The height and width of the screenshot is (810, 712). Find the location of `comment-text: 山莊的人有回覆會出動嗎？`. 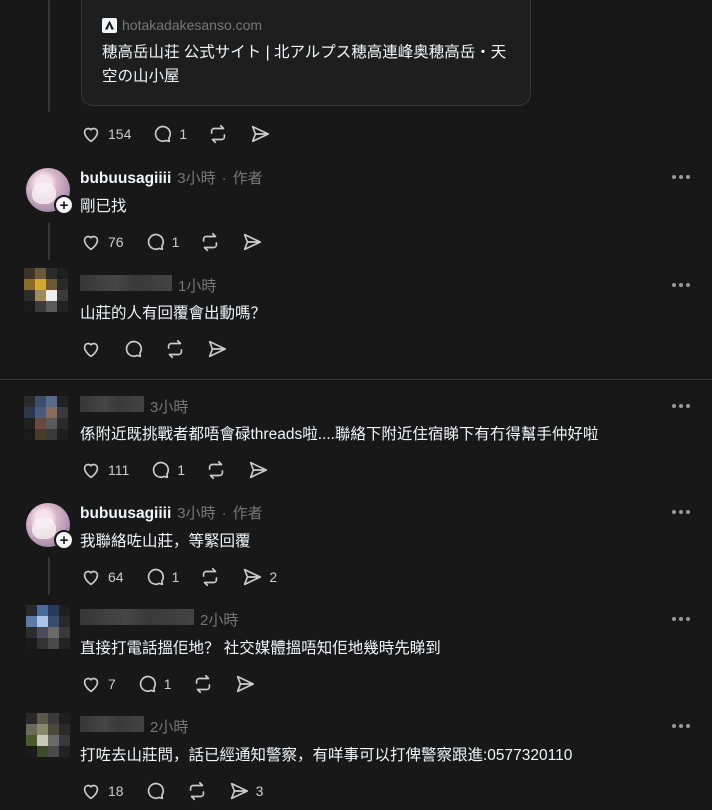

comment-text: 山莊的人有回覆會出動嗎？ is located at coordinates (173, 313).